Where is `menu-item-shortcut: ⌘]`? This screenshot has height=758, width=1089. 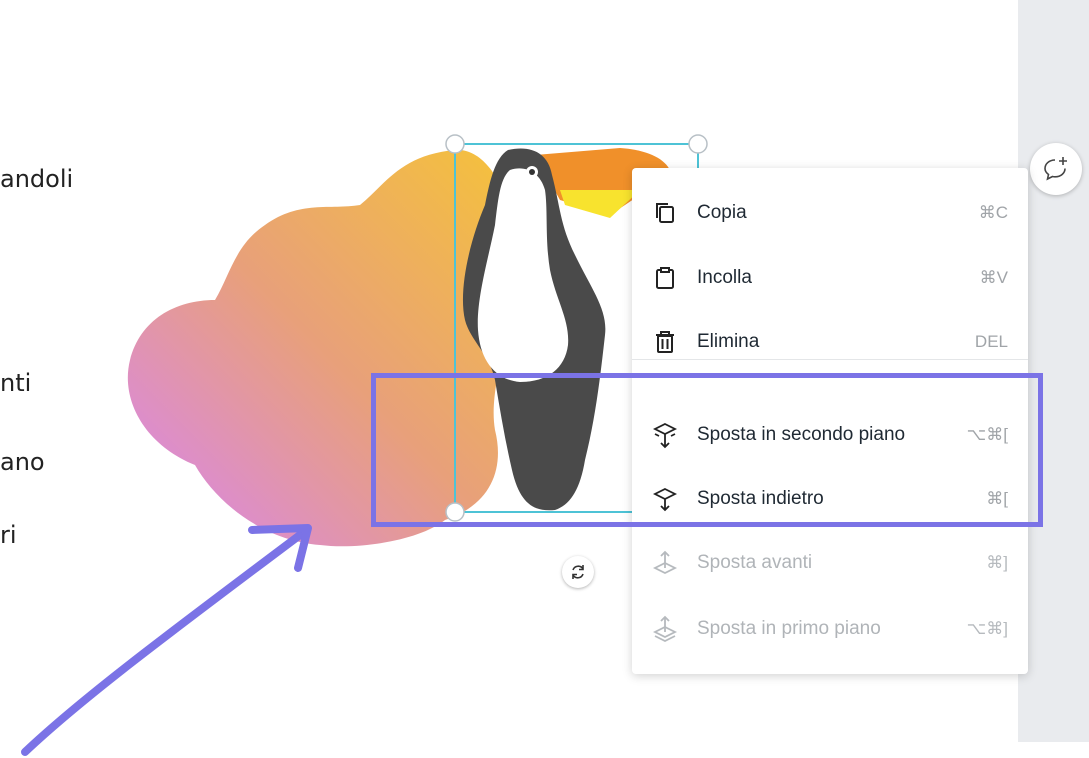 menu-item-shortcut: ⌘] is located at coordinates (997, 562).